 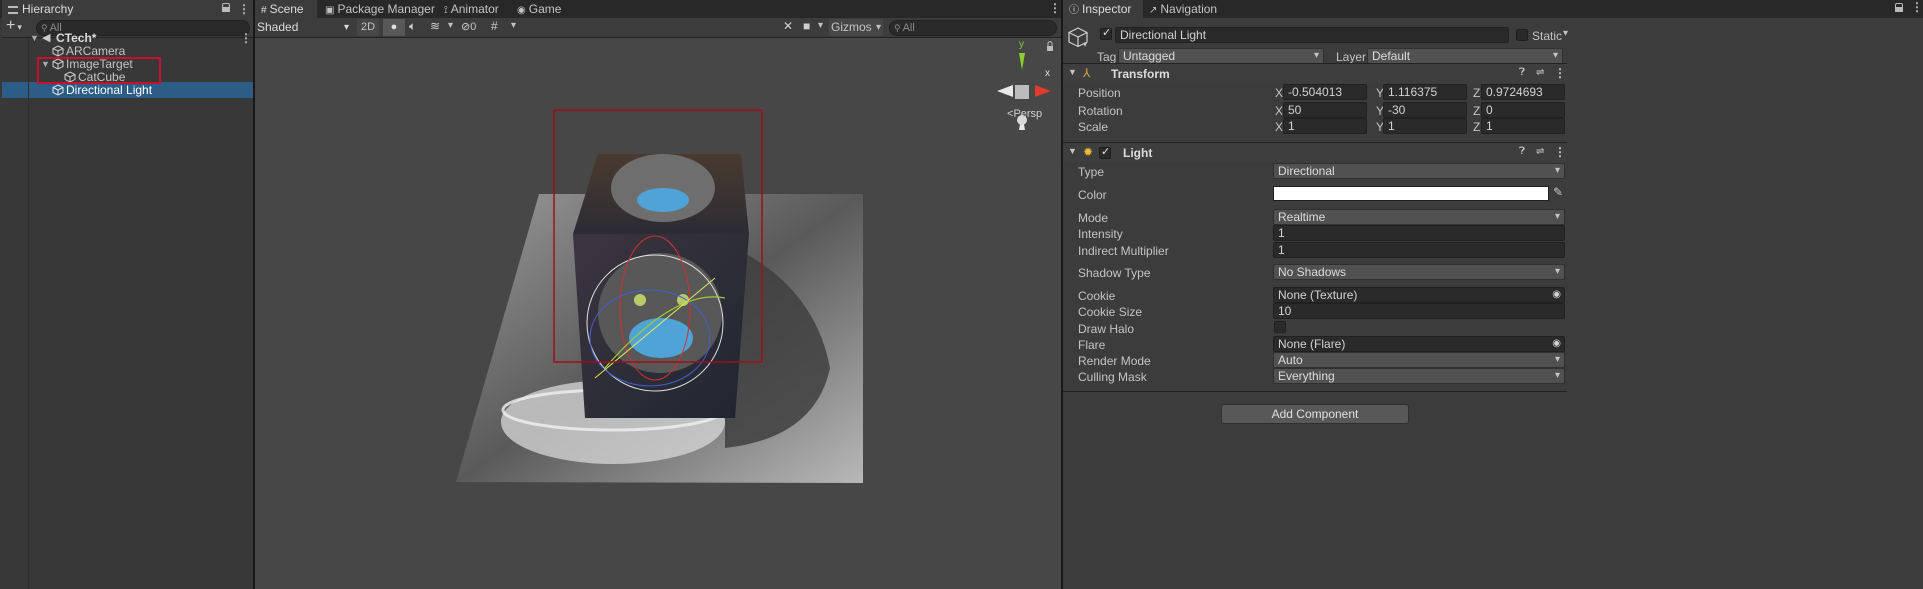 I want to click on render-mode-dropdown: Auto, so click(x=1419, y=360).